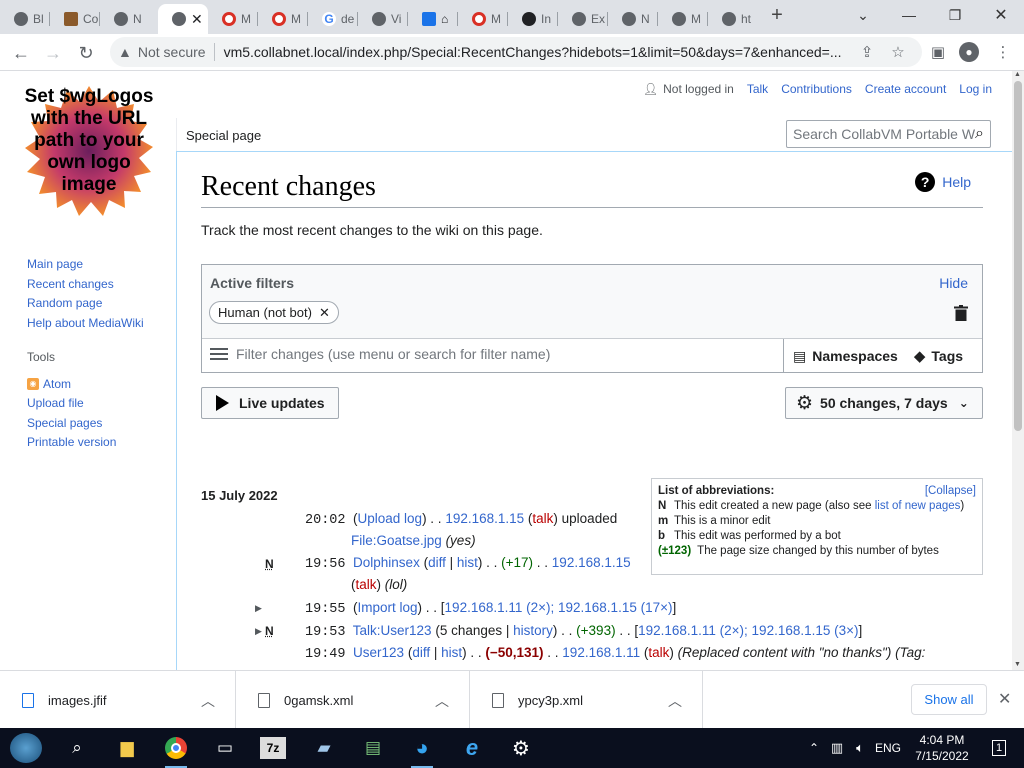  I want to click on share-icon: ⇪, so click(867, 52).